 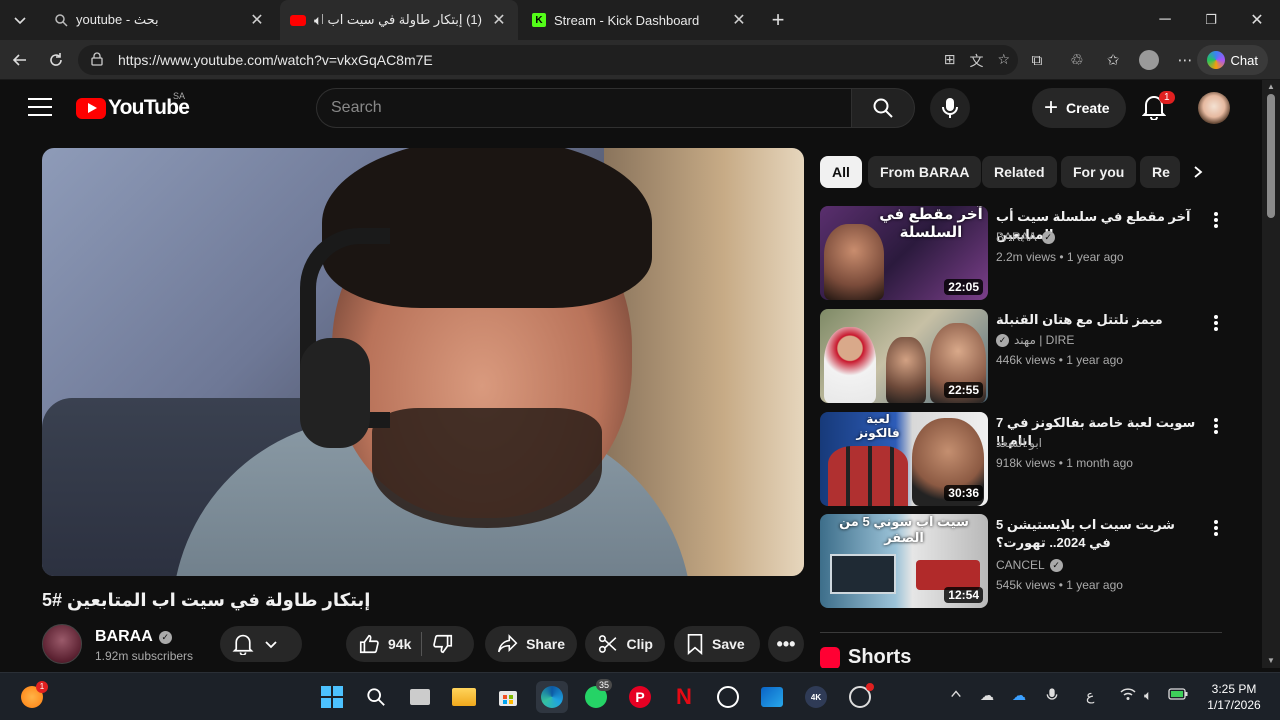 What do you see at coordinates (816, 697) in the screenshot?
I see `4k-video-downloader-icon: 4K` at bounding box center [816, 697].